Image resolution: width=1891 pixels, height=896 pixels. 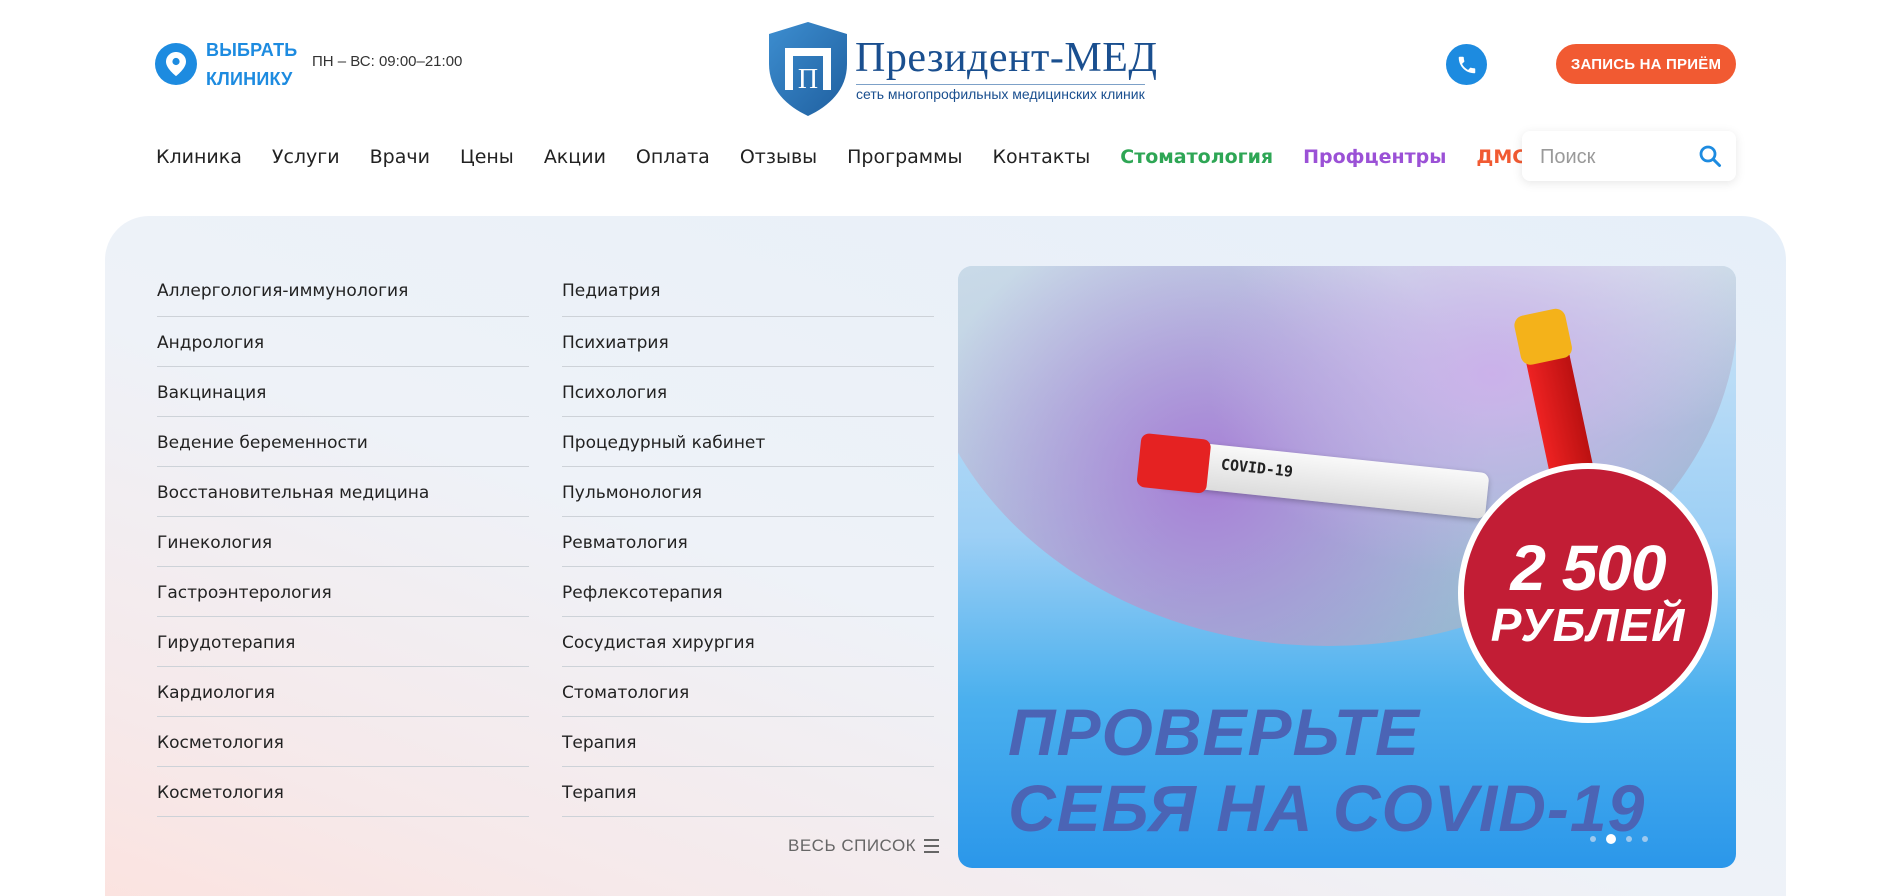 What do you see at coordinates (852, 845) in the screenshot?
I see `all-list-label: ВЕСЬ СПИСОК` at bounding box center [852, 845].